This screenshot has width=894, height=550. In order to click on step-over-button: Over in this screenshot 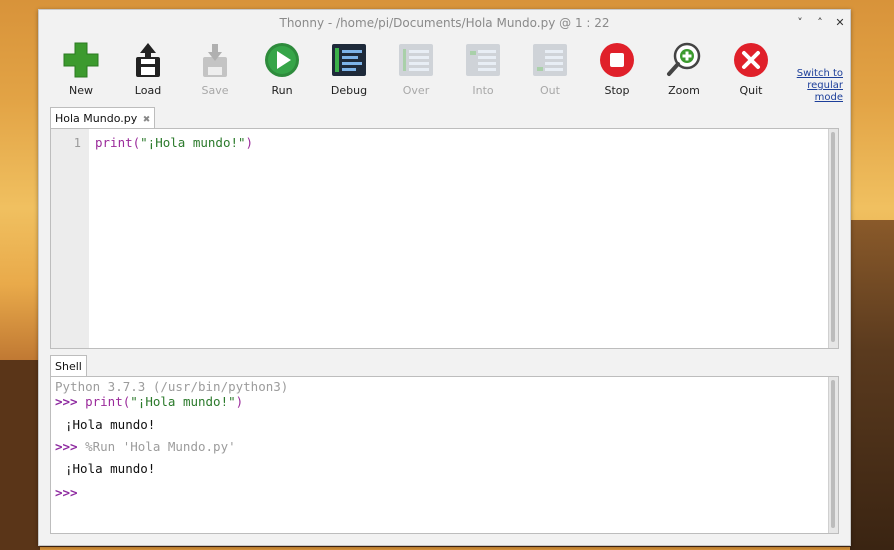, I will do `click(416, 71)`.